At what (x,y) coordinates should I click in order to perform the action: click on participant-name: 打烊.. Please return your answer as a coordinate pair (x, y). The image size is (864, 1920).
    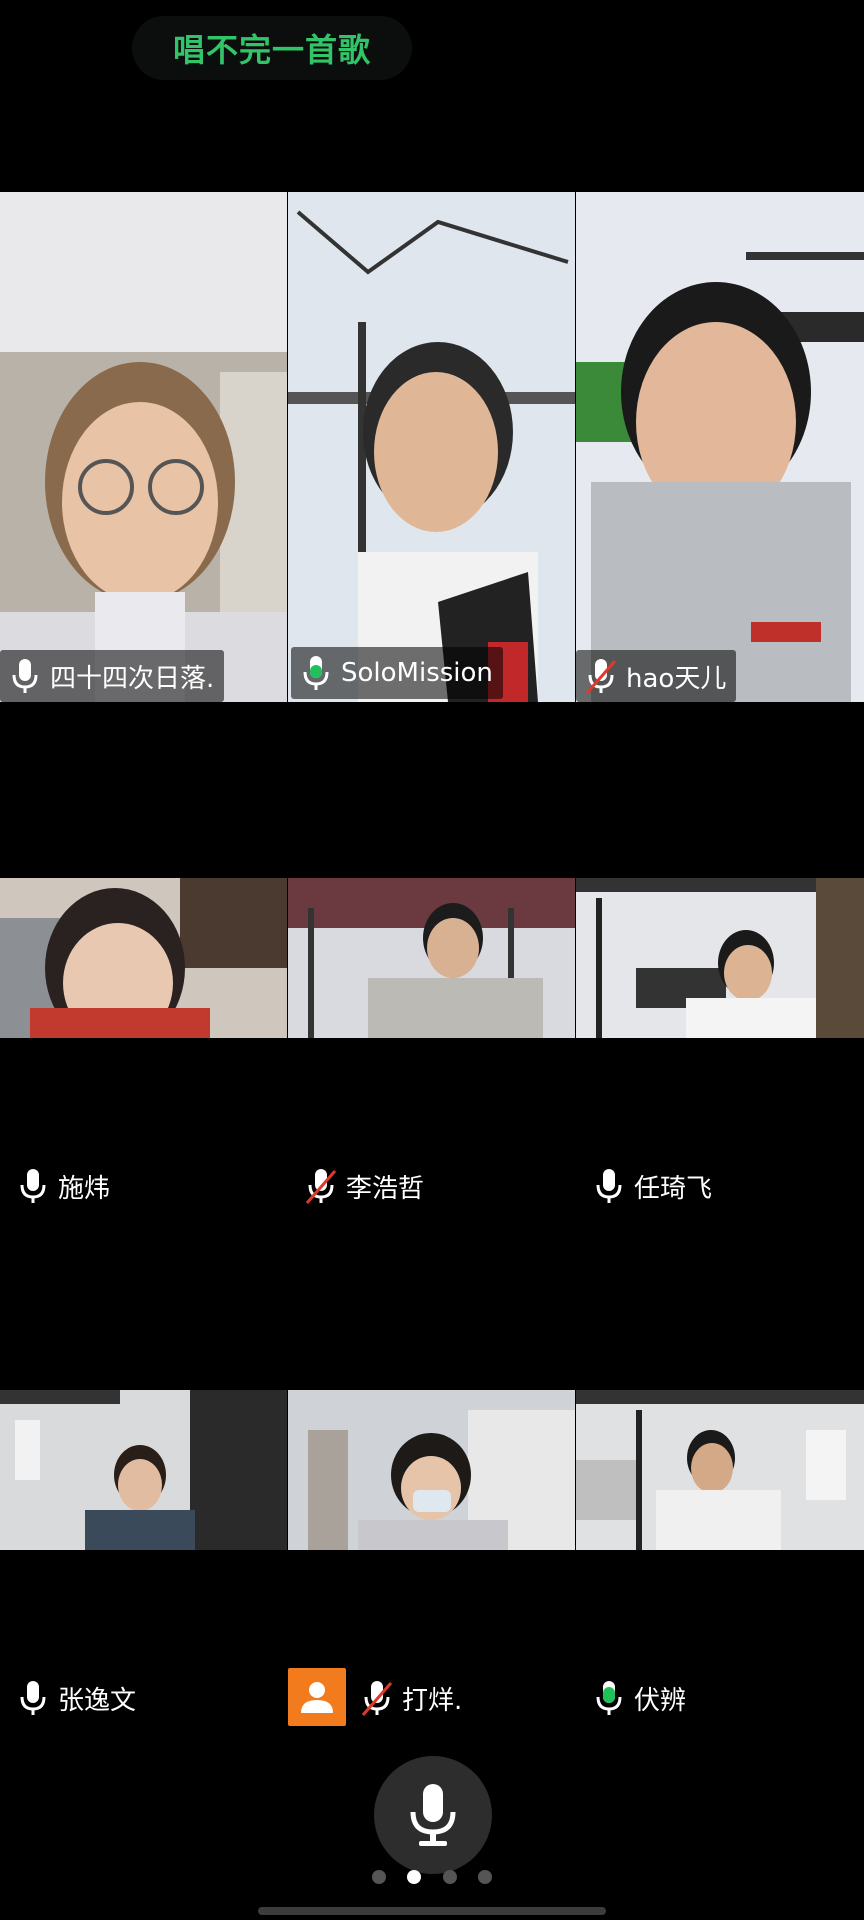
    Looking at the image, I should click on (432, 1700).